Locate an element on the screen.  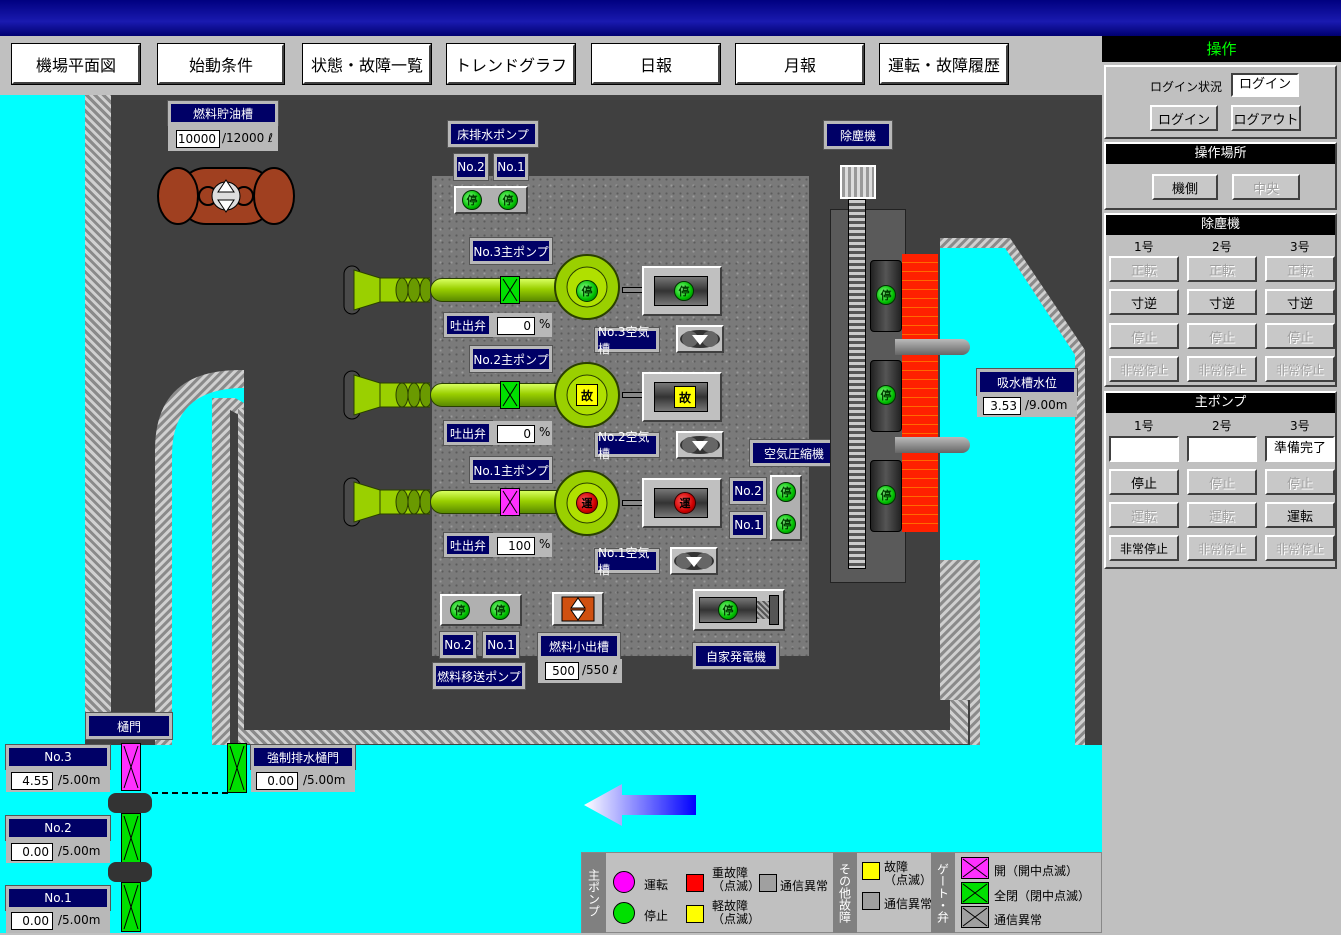
legend-fault-icon is located at coordinates (871, 871).